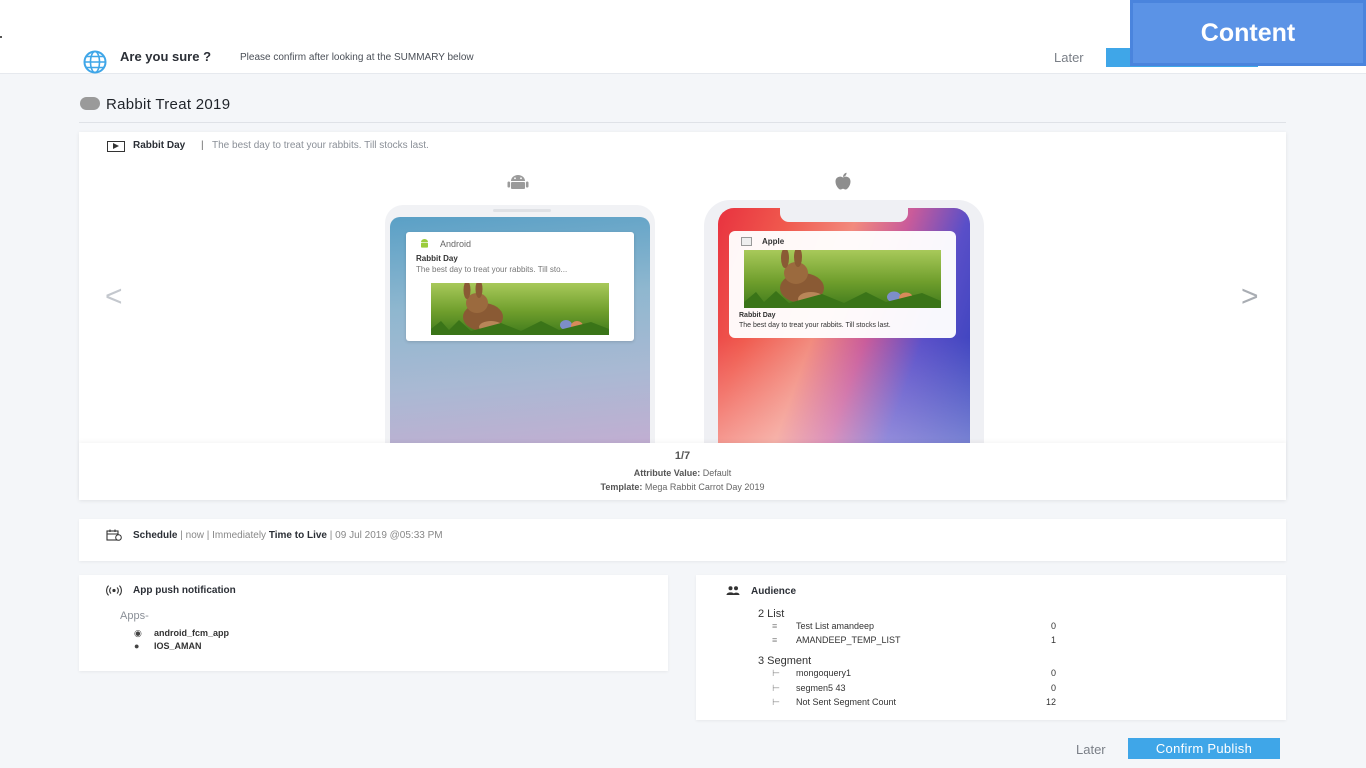 The image size is (1366, 768). Describe the element at coordinates (914, 641) in the screenshot. I see `list-item: ≡ AMANDEEP_TEMP_LIST 1` at that location.